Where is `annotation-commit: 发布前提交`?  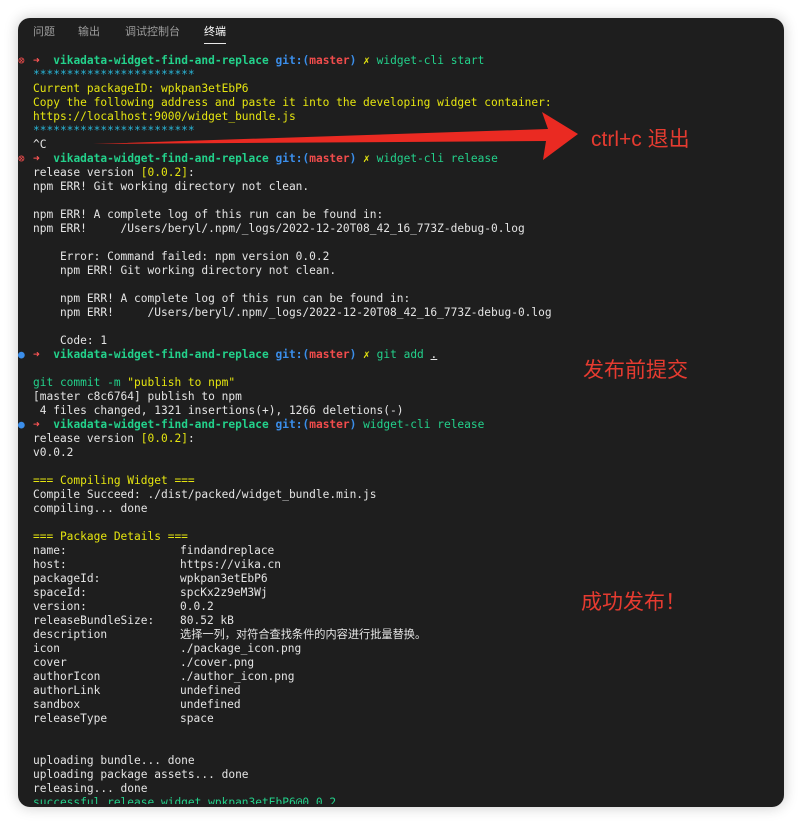
annotation-commit: 发布前提交 is located at coordinates (635, 370).